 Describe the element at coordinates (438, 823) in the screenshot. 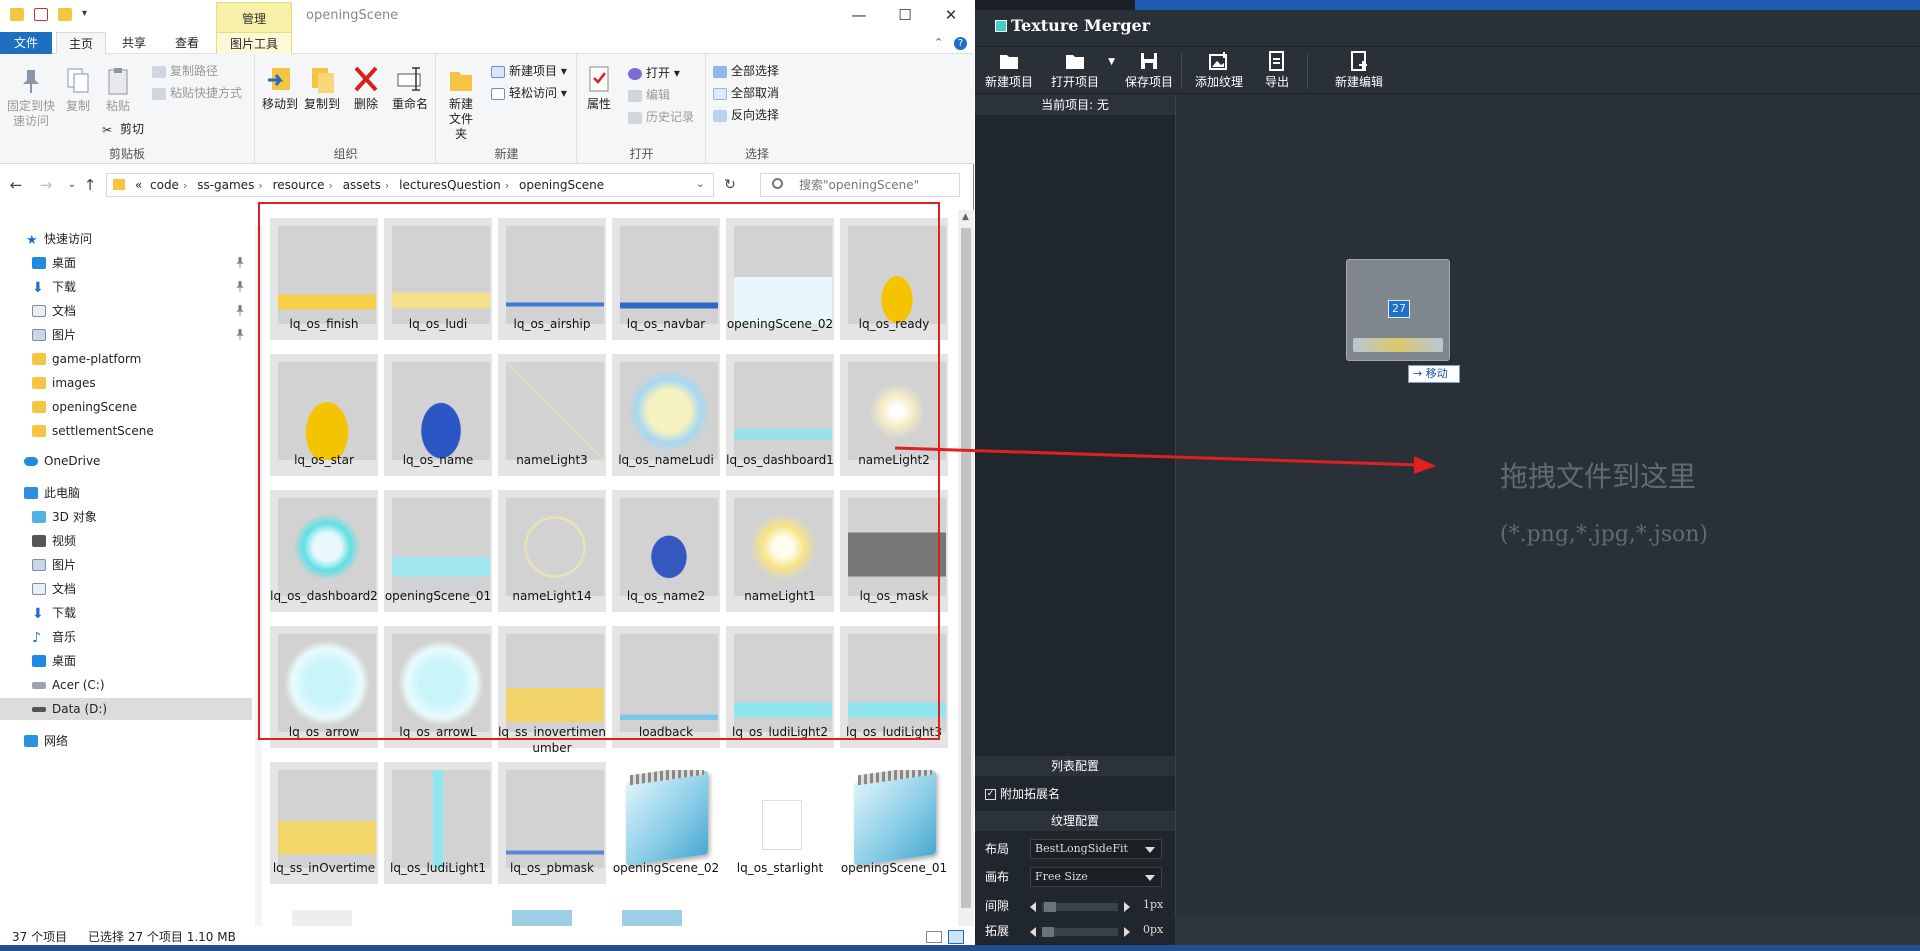

I see `file-item: lq_os_ludiLight1` at that location.